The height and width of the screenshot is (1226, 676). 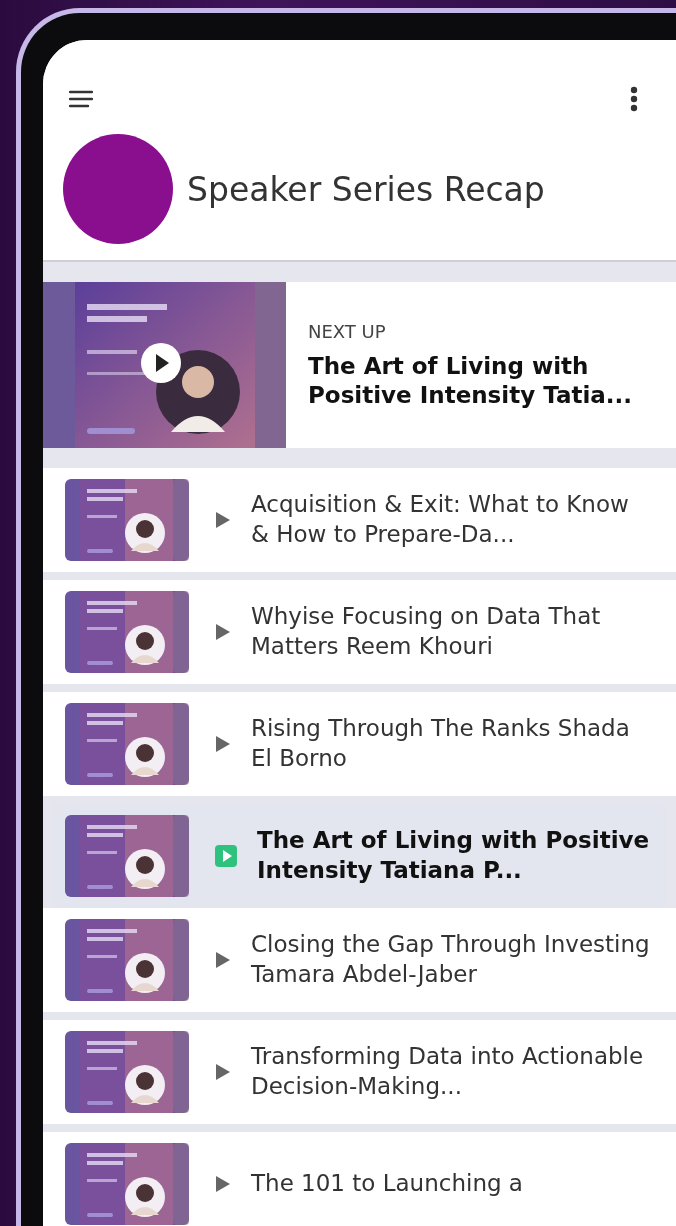 I want to click on video-title: Rising Through The Ranks Shada El Borno, so click(x=441, y=743).